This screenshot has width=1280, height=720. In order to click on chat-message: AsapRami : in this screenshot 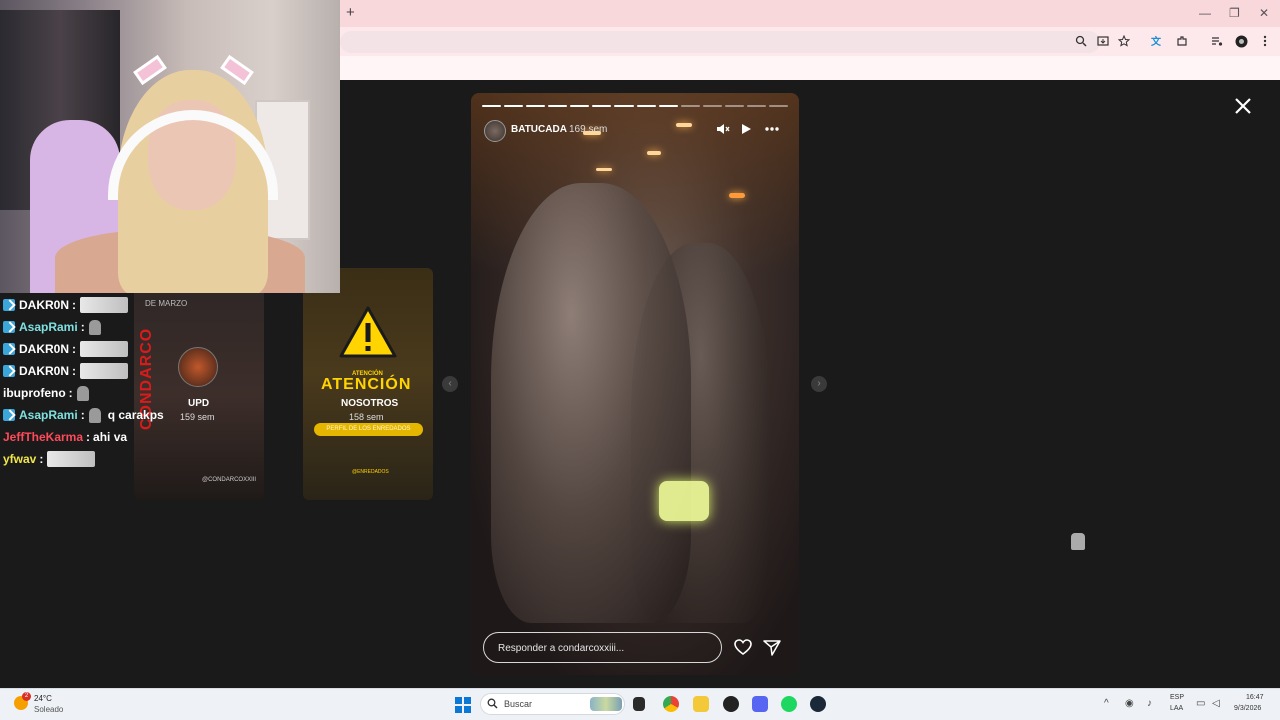, I will do `click(54, 327)`.